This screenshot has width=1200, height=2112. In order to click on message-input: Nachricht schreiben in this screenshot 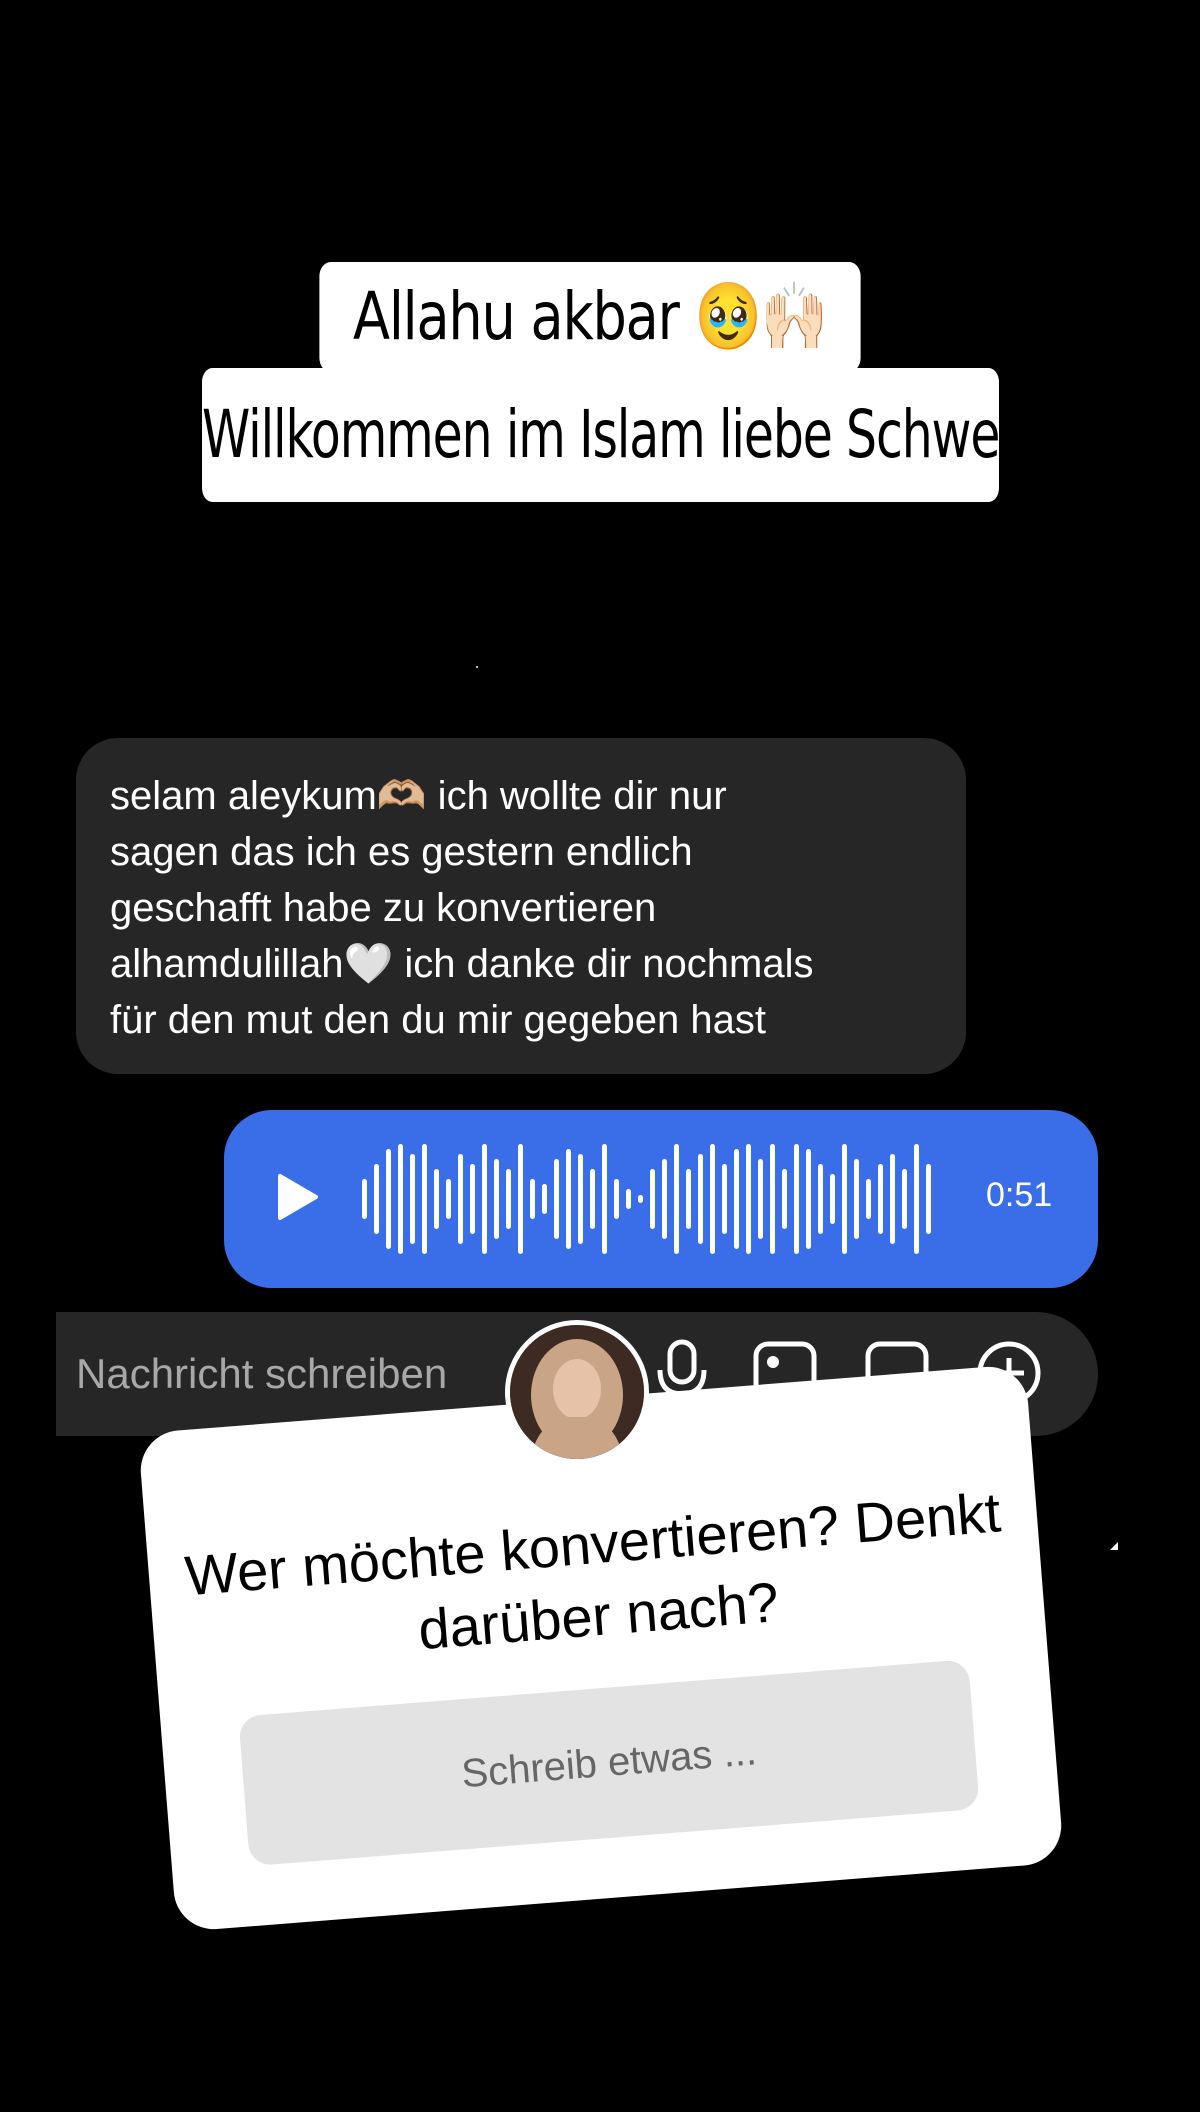, I will do `click(261, 1374)`.